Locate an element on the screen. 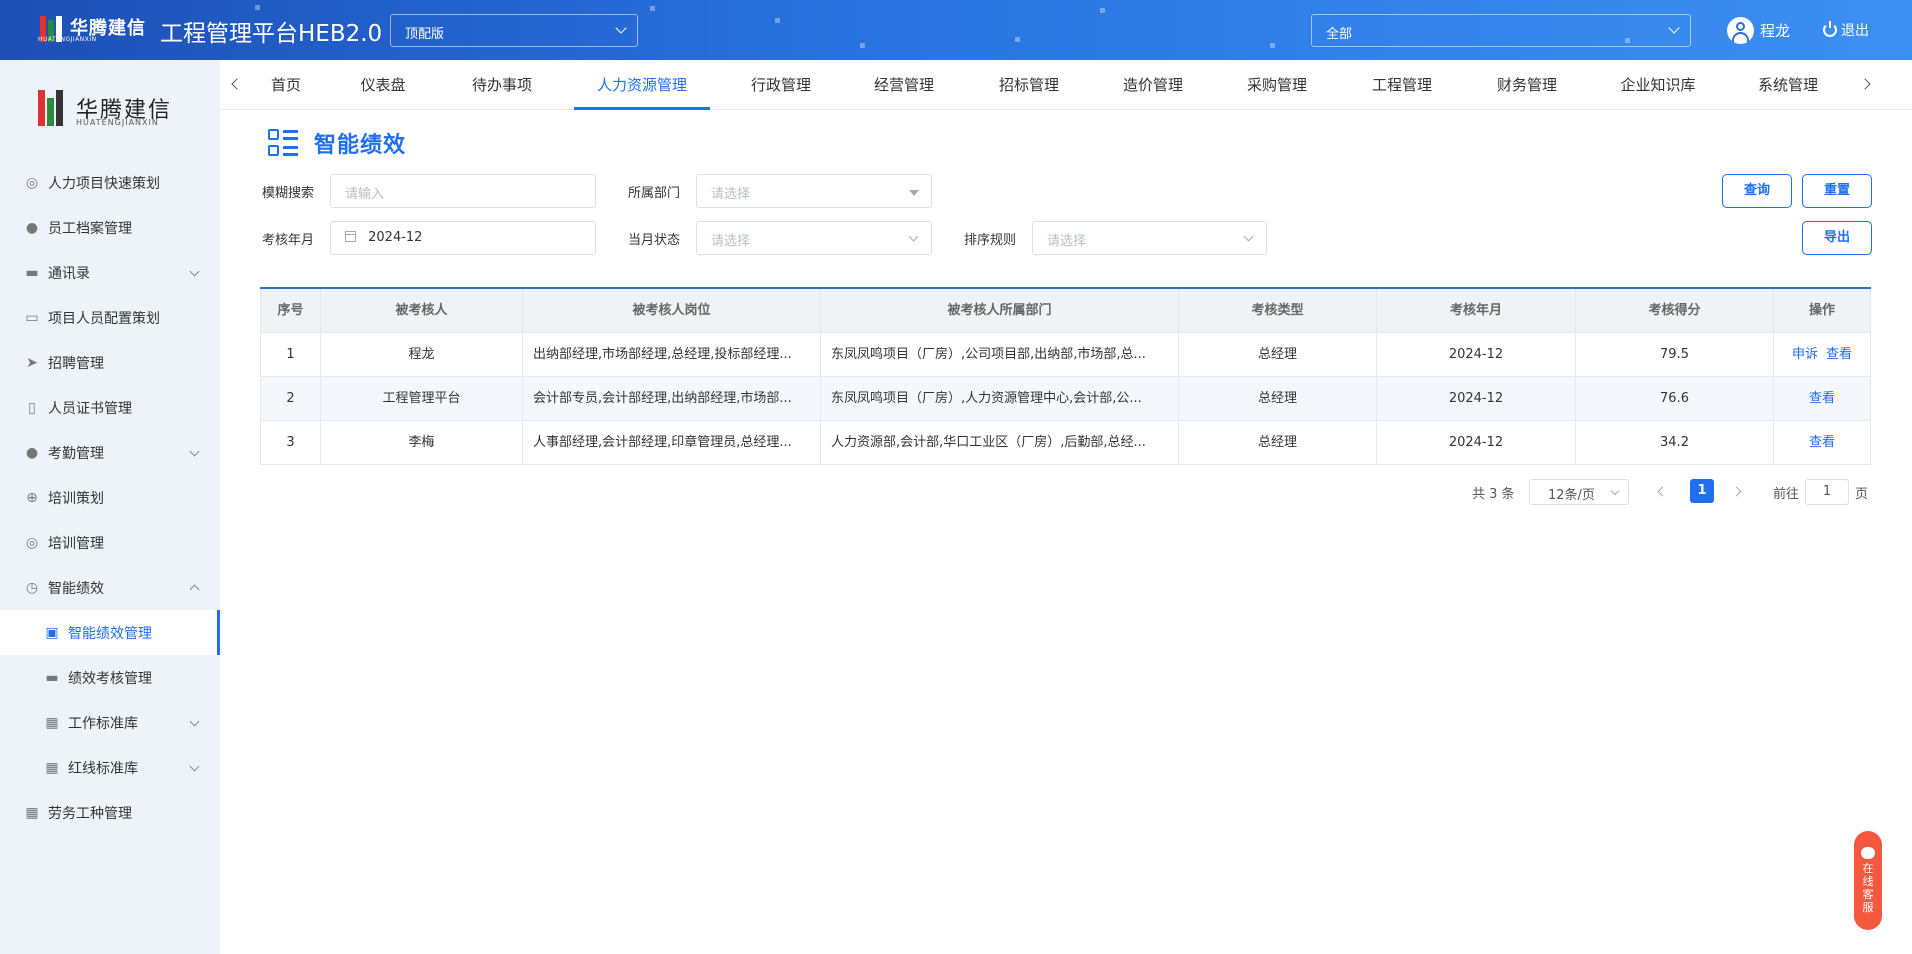 This screenshot has width=1912, height=954. sidebar-item-quick-plan: ◎ 人力项目快速策划 is located at coordinates (110, 182).